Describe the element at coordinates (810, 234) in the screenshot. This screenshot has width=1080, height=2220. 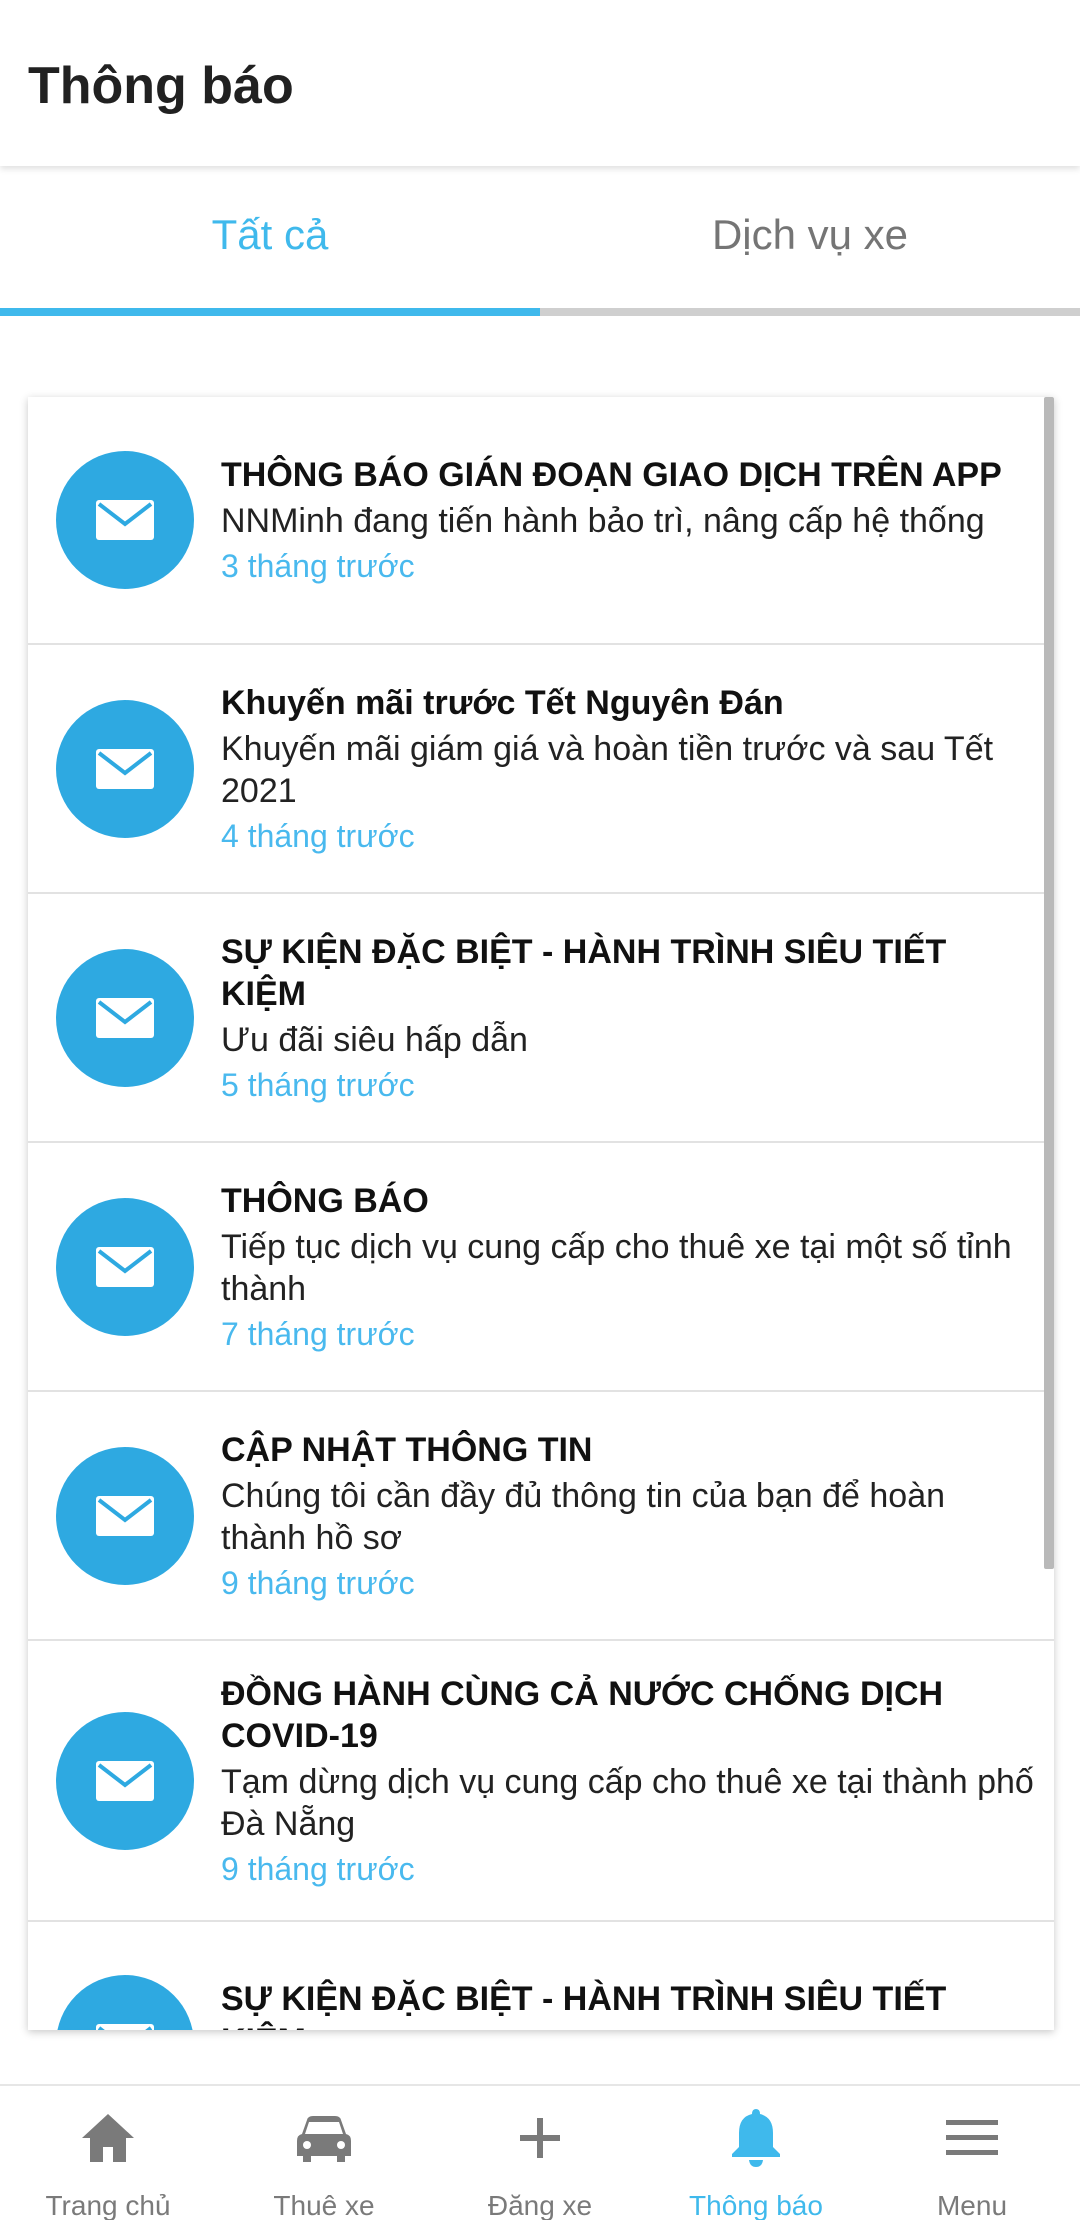
I see `tab-vehicle-service-label: Dịch vụ xe` at that location.